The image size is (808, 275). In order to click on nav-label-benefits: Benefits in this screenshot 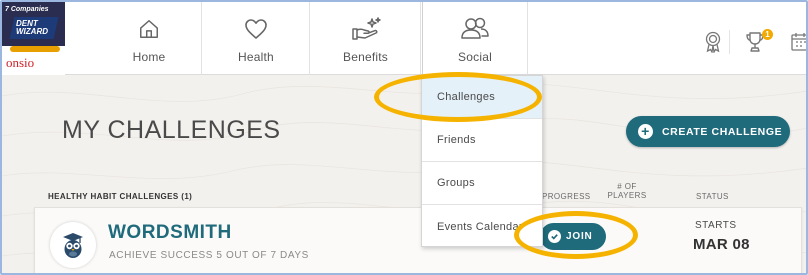, I will do `click(365, 57)`.